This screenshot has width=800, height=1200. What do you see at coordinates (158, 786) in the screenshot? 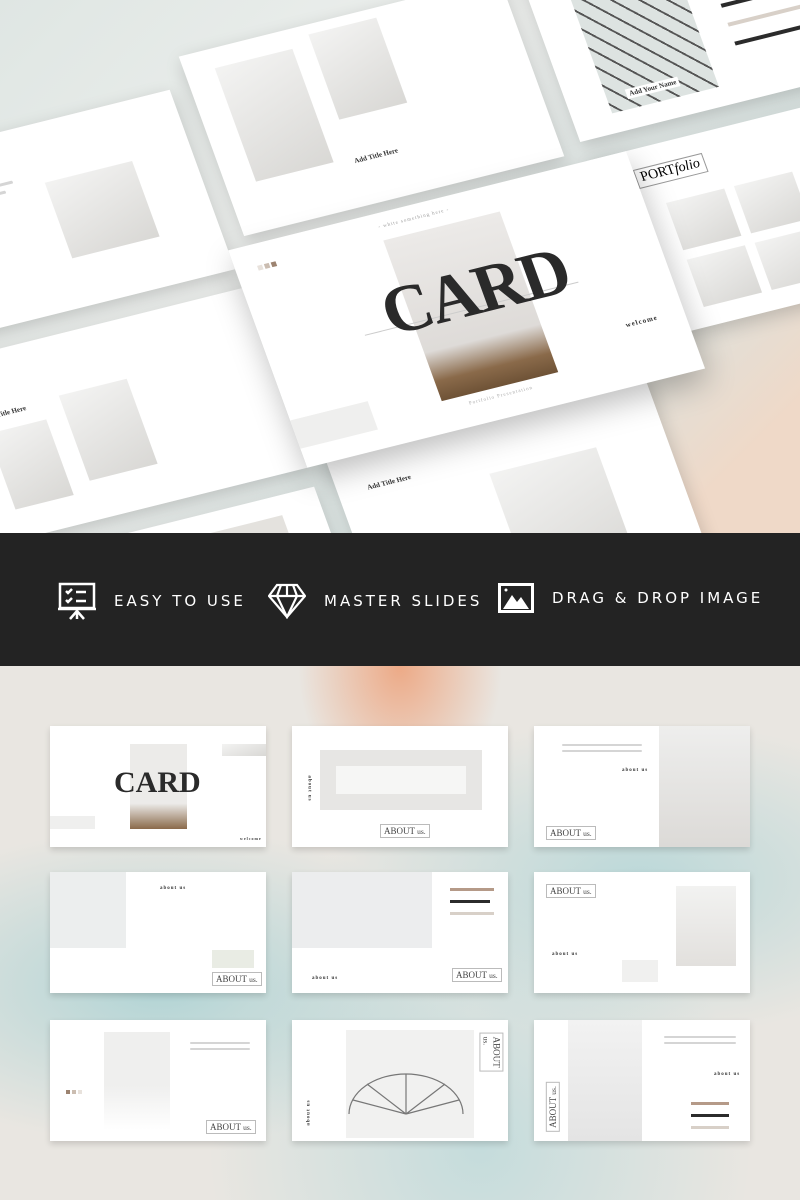
I see `slide-thumb-cover: CARD welcome` at bounding box center [158, 786].